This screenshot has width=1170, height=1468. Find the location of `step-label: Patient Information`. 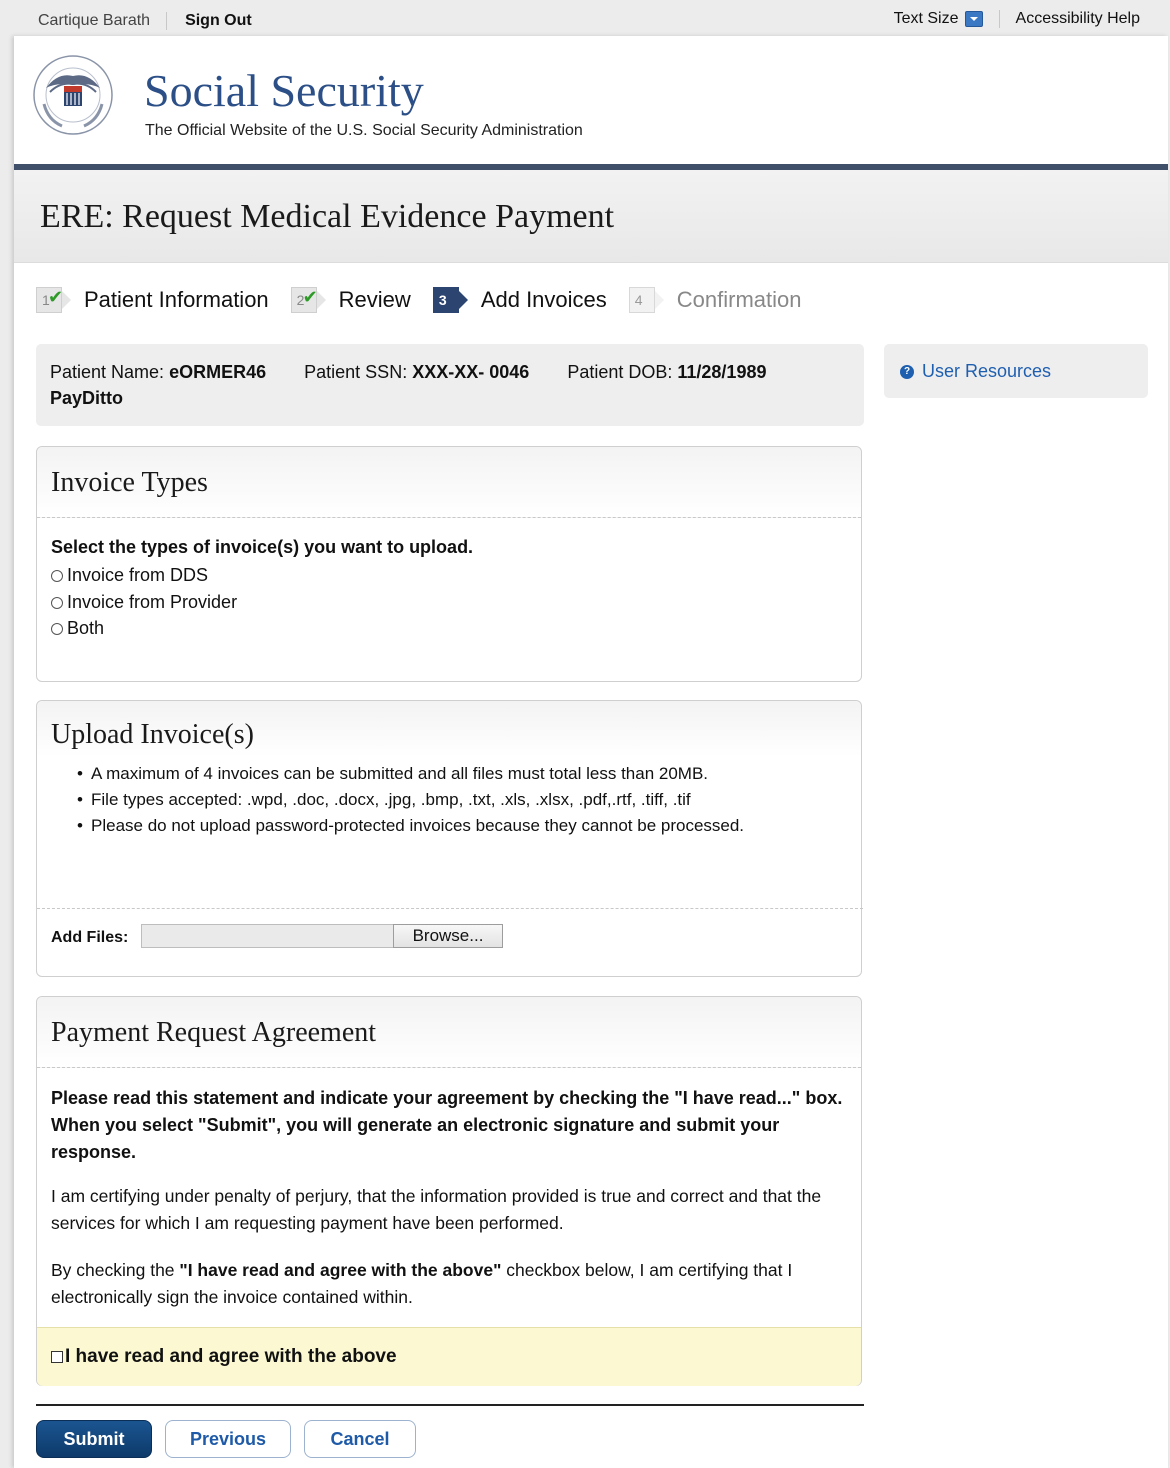

step-label: Patient Information is located at coordinates (176, 299).